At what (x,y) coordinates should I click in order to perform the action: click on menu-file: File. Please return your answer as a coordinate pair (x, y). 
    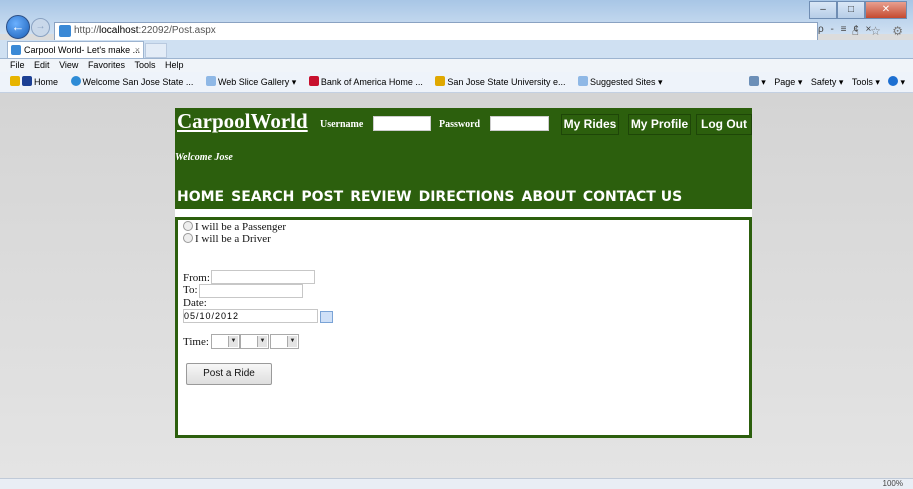
    Looking at the image, I should click on (17, 65).